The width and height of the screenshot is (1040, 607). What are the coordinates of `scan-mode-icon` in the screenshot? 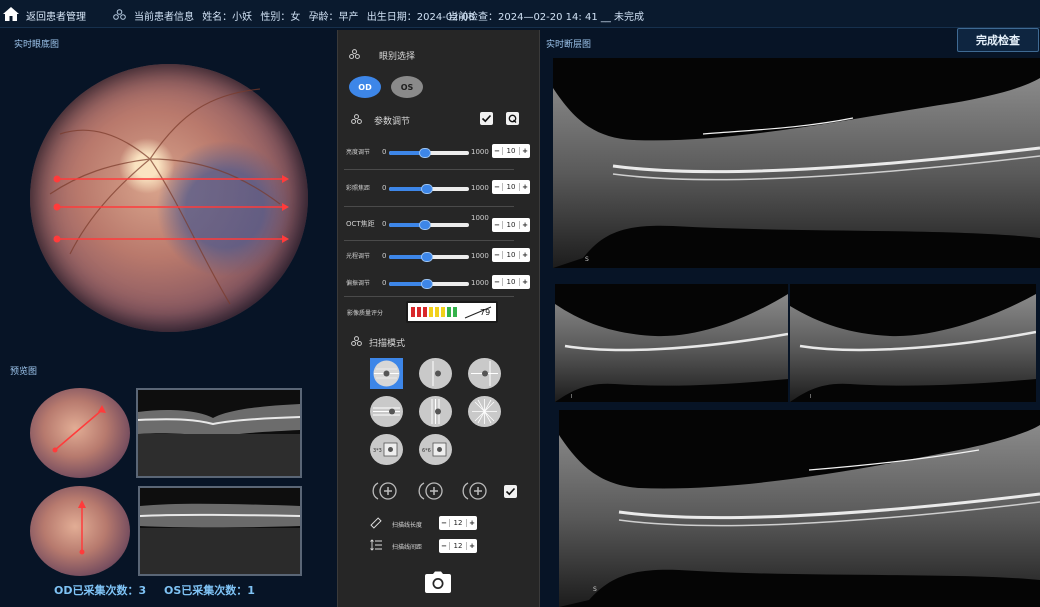 It's located at (356, 341).